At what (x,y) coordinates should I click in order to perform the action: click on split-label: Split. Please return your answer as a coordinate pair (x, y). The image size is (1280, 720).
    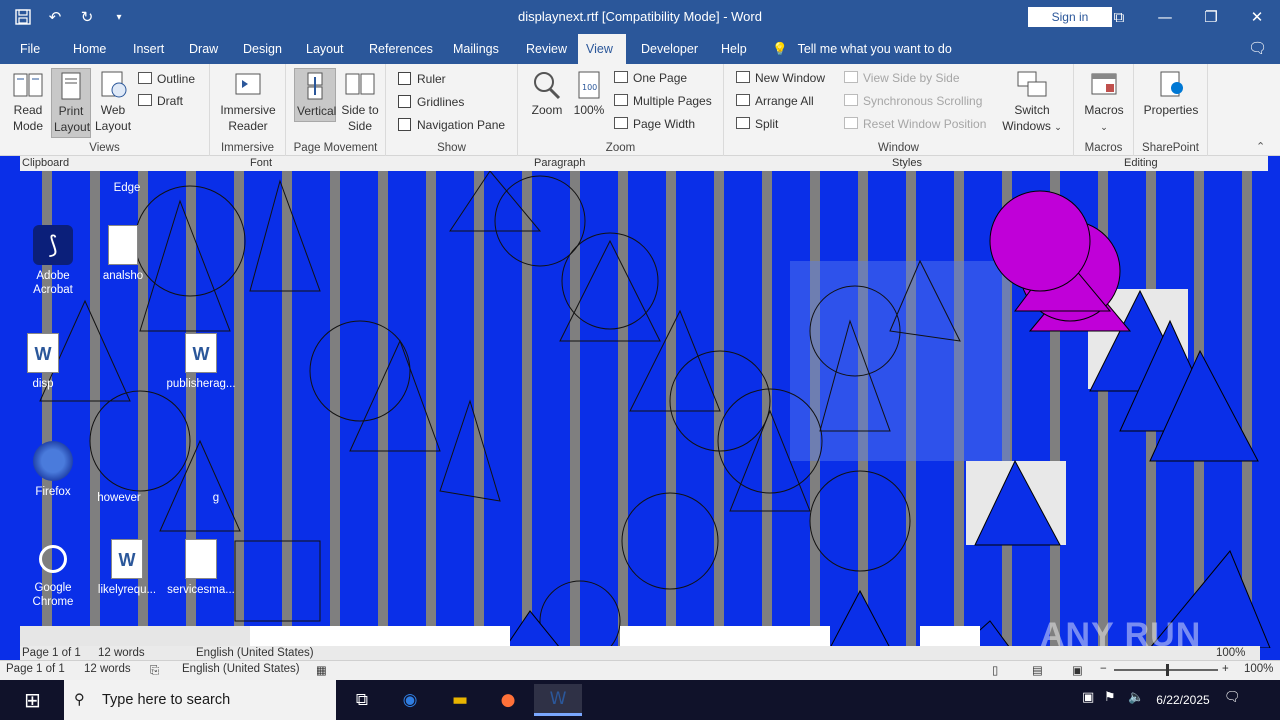
    Looking at the image, I should click on (767, 124).